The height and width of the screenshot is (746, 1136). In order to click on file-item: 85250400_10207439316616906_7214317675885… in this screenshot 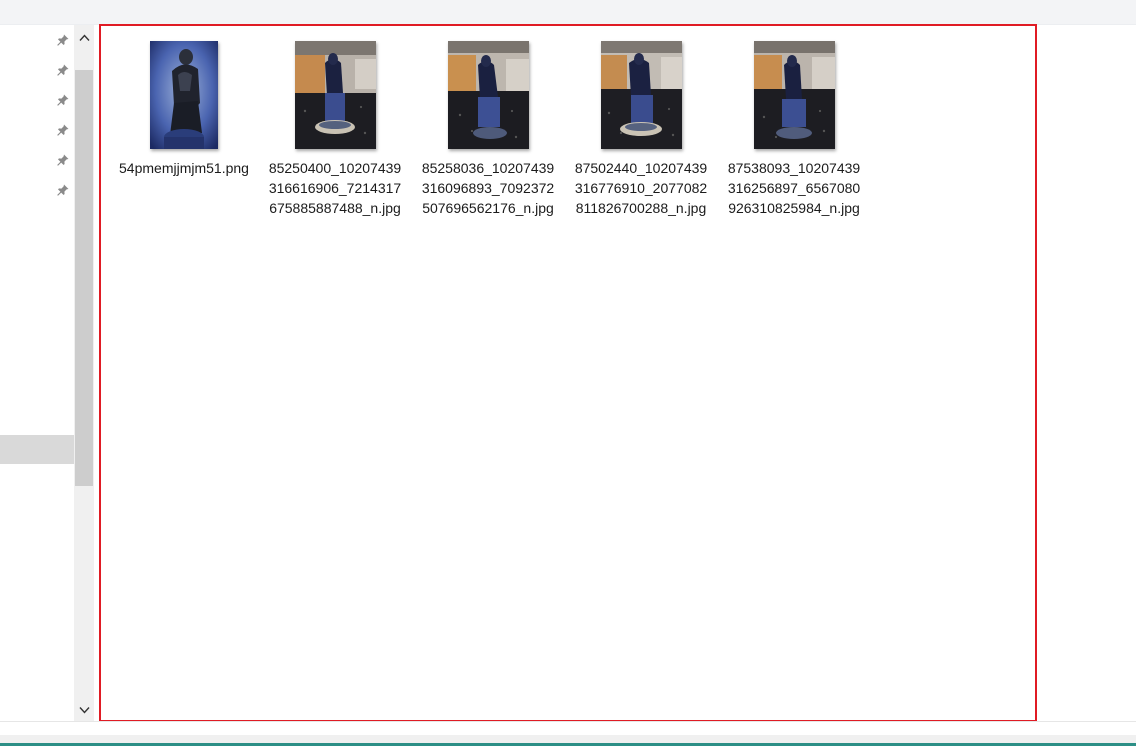, I will do `click(335, 129)`.